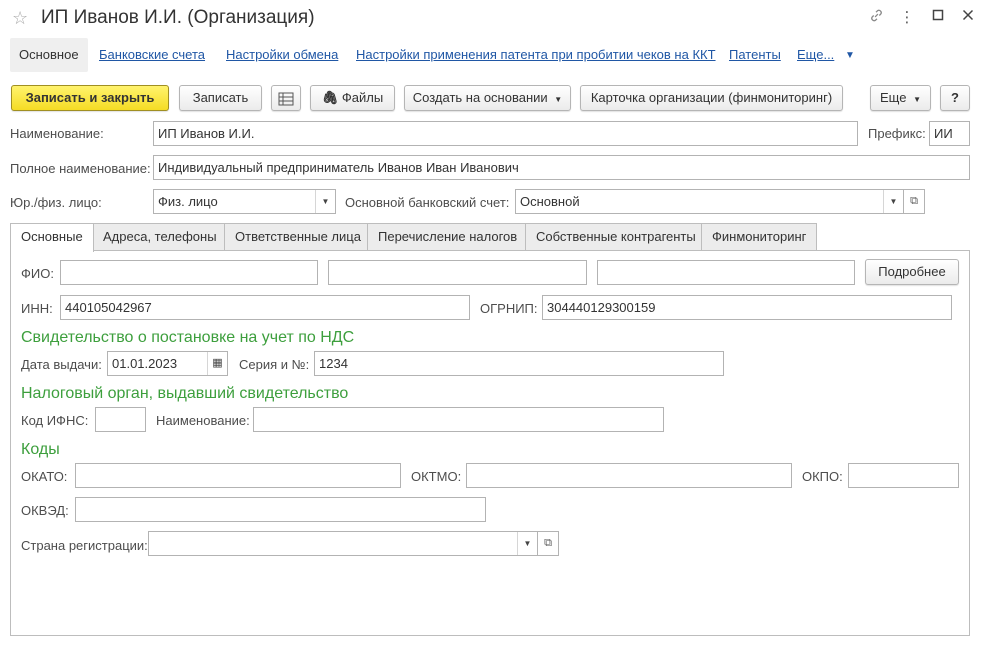 Image resolution: width=983 pixels, height=645 pixels. What do you see at coordinates (330, 97) in the screenshot?
I see `paperclip-icon: 🖇` at bounding box center [330, 97].